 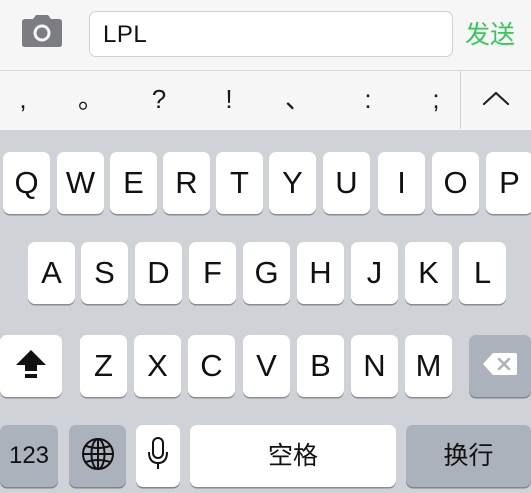 What do you see at coordinates (229, 100) in the screenshot?
I see `punct-exclamation: !` at bounding box center [229, 100].